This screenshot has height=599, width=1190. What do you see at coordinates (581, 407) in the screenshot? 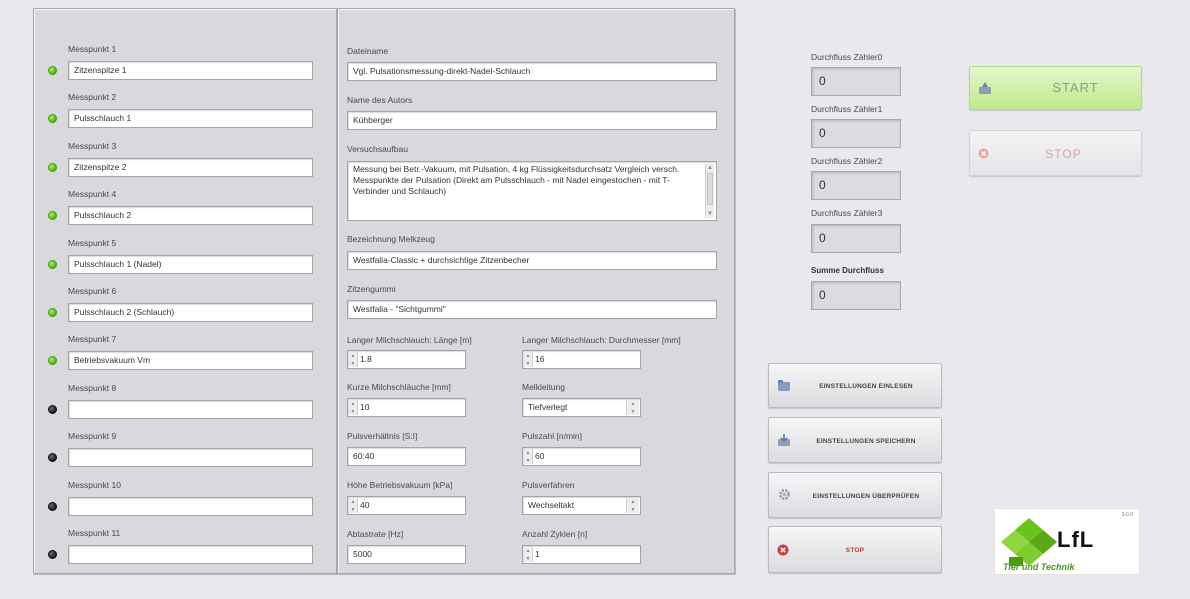
I see `melkleitung-select: Tiefverlegt ▲ ▼` at bounding box center [581, 407].